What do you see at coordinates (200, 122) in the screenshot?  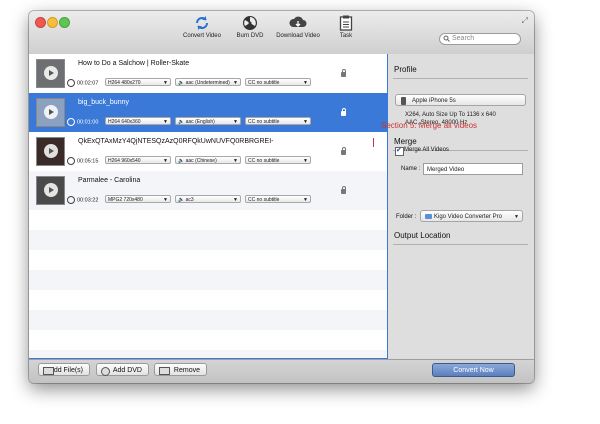 I see `audio-track-value: aac (English)` at bounding box center [200, 122].